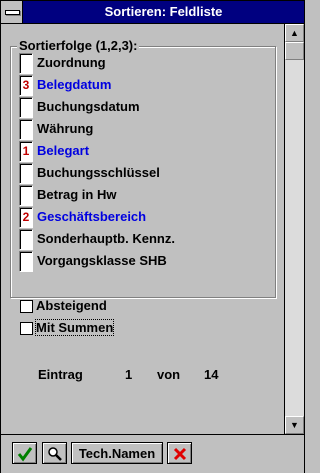 This screenshot has height=473, width=320. What do you see at coordinates (26, 217) in the screenshot?
I see `sort-priority-box: 2` at bounding box center [26, 217].